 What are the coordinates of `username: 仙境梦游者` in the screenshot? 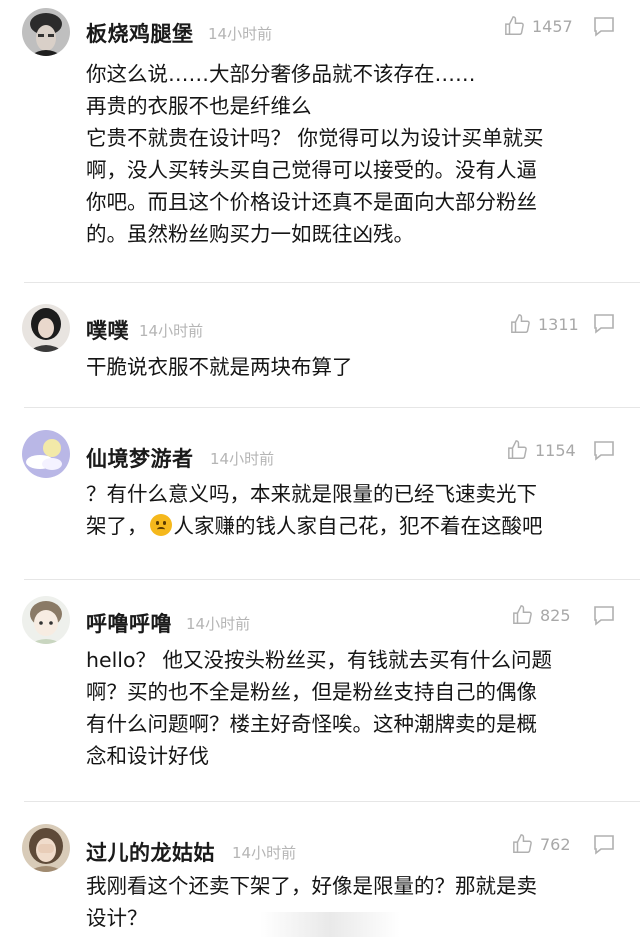 It's located at (140, 458).